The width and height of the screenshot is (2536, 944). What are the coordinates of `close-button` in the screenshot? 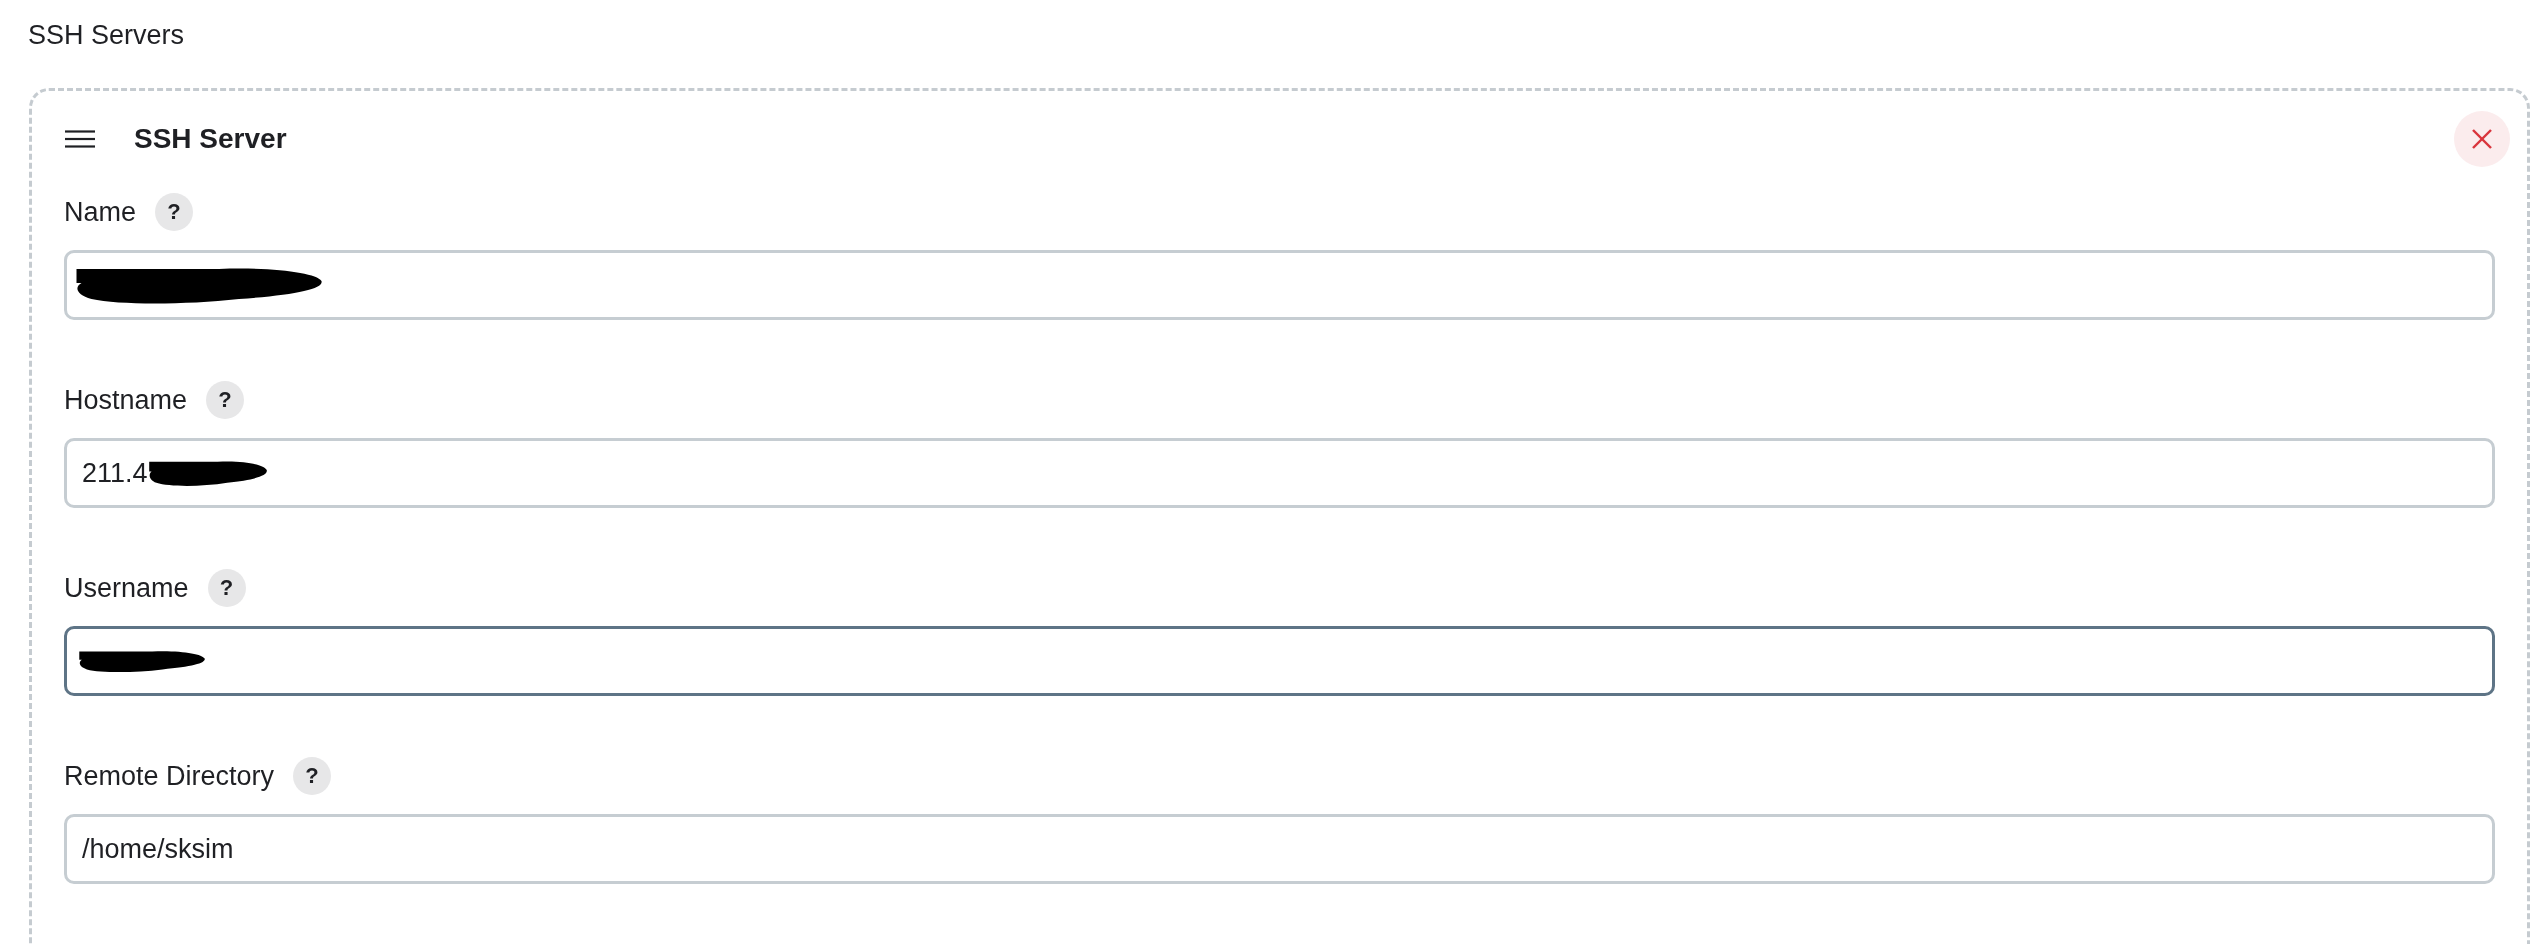 It's located at (2482, 139).